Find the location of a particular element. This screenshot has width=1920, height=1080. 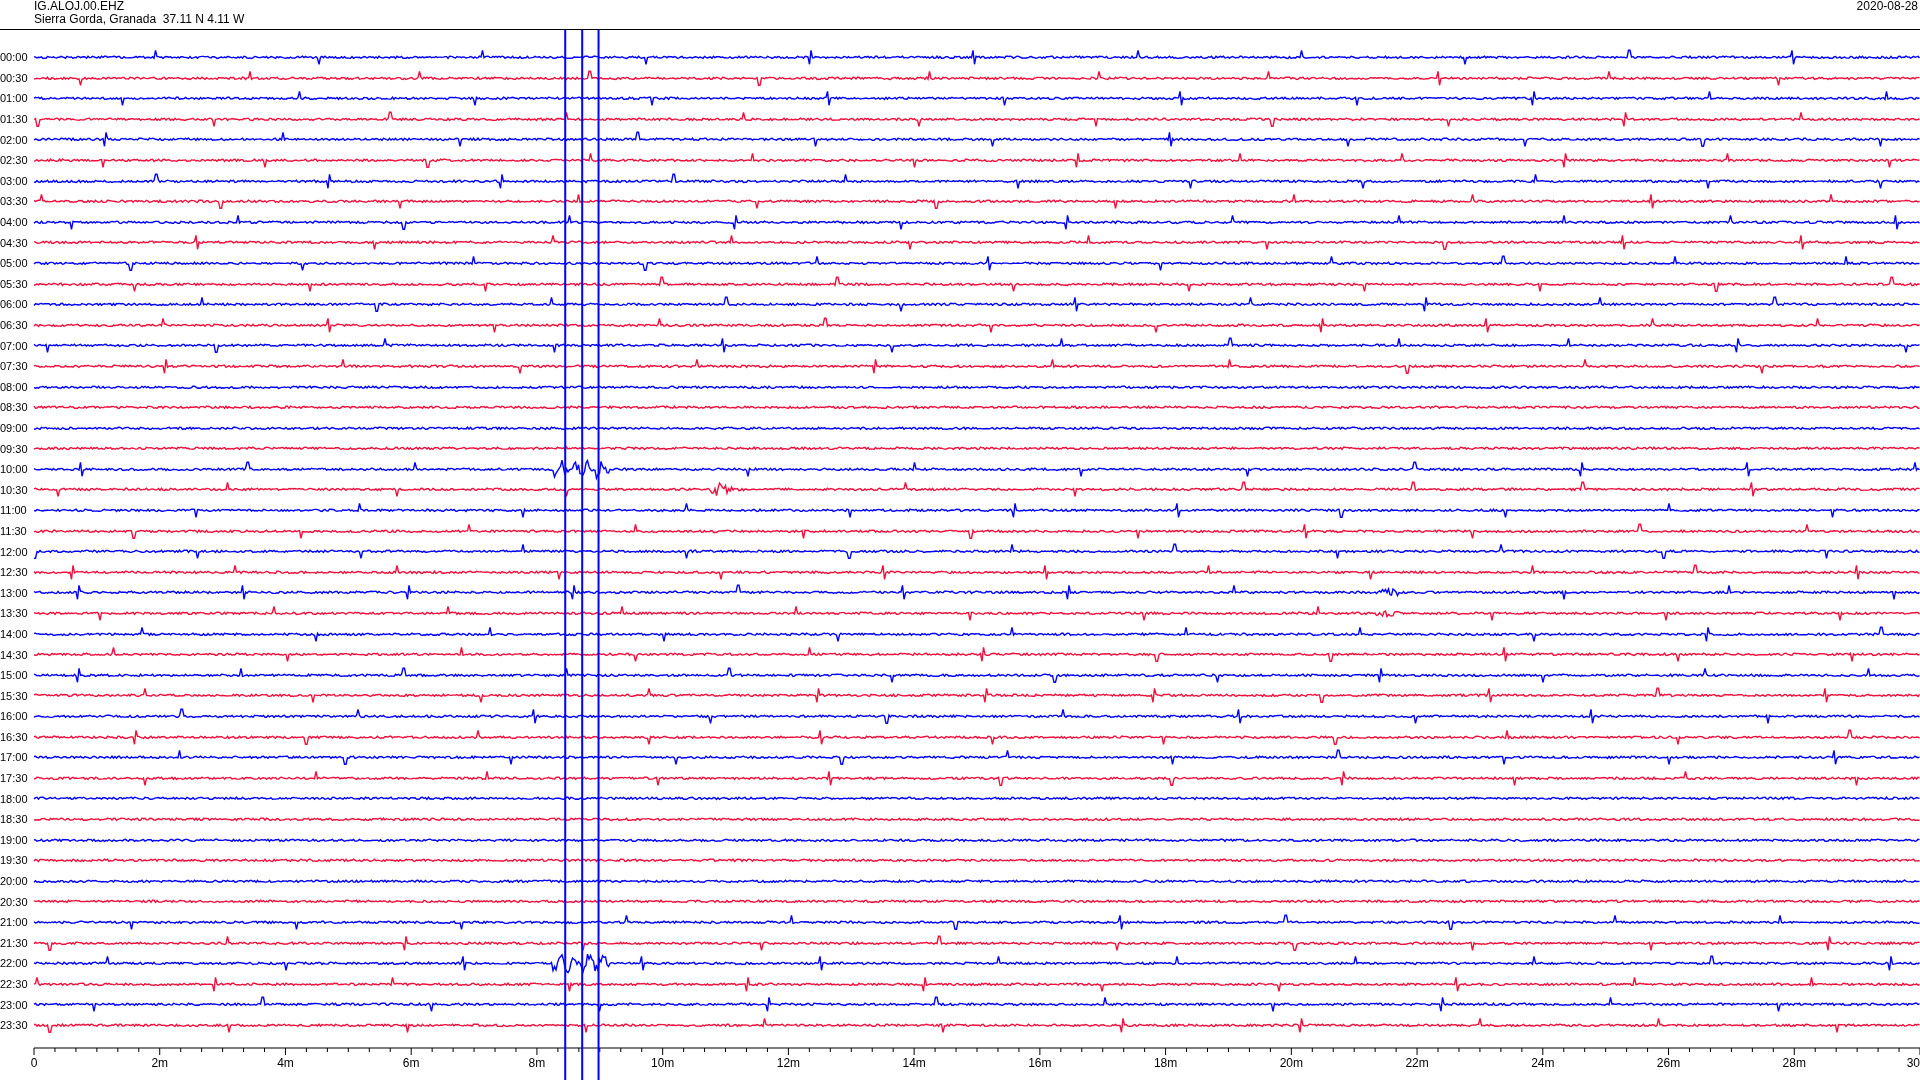

row-time-label: 14:00 is located at coordinates (14, 633).